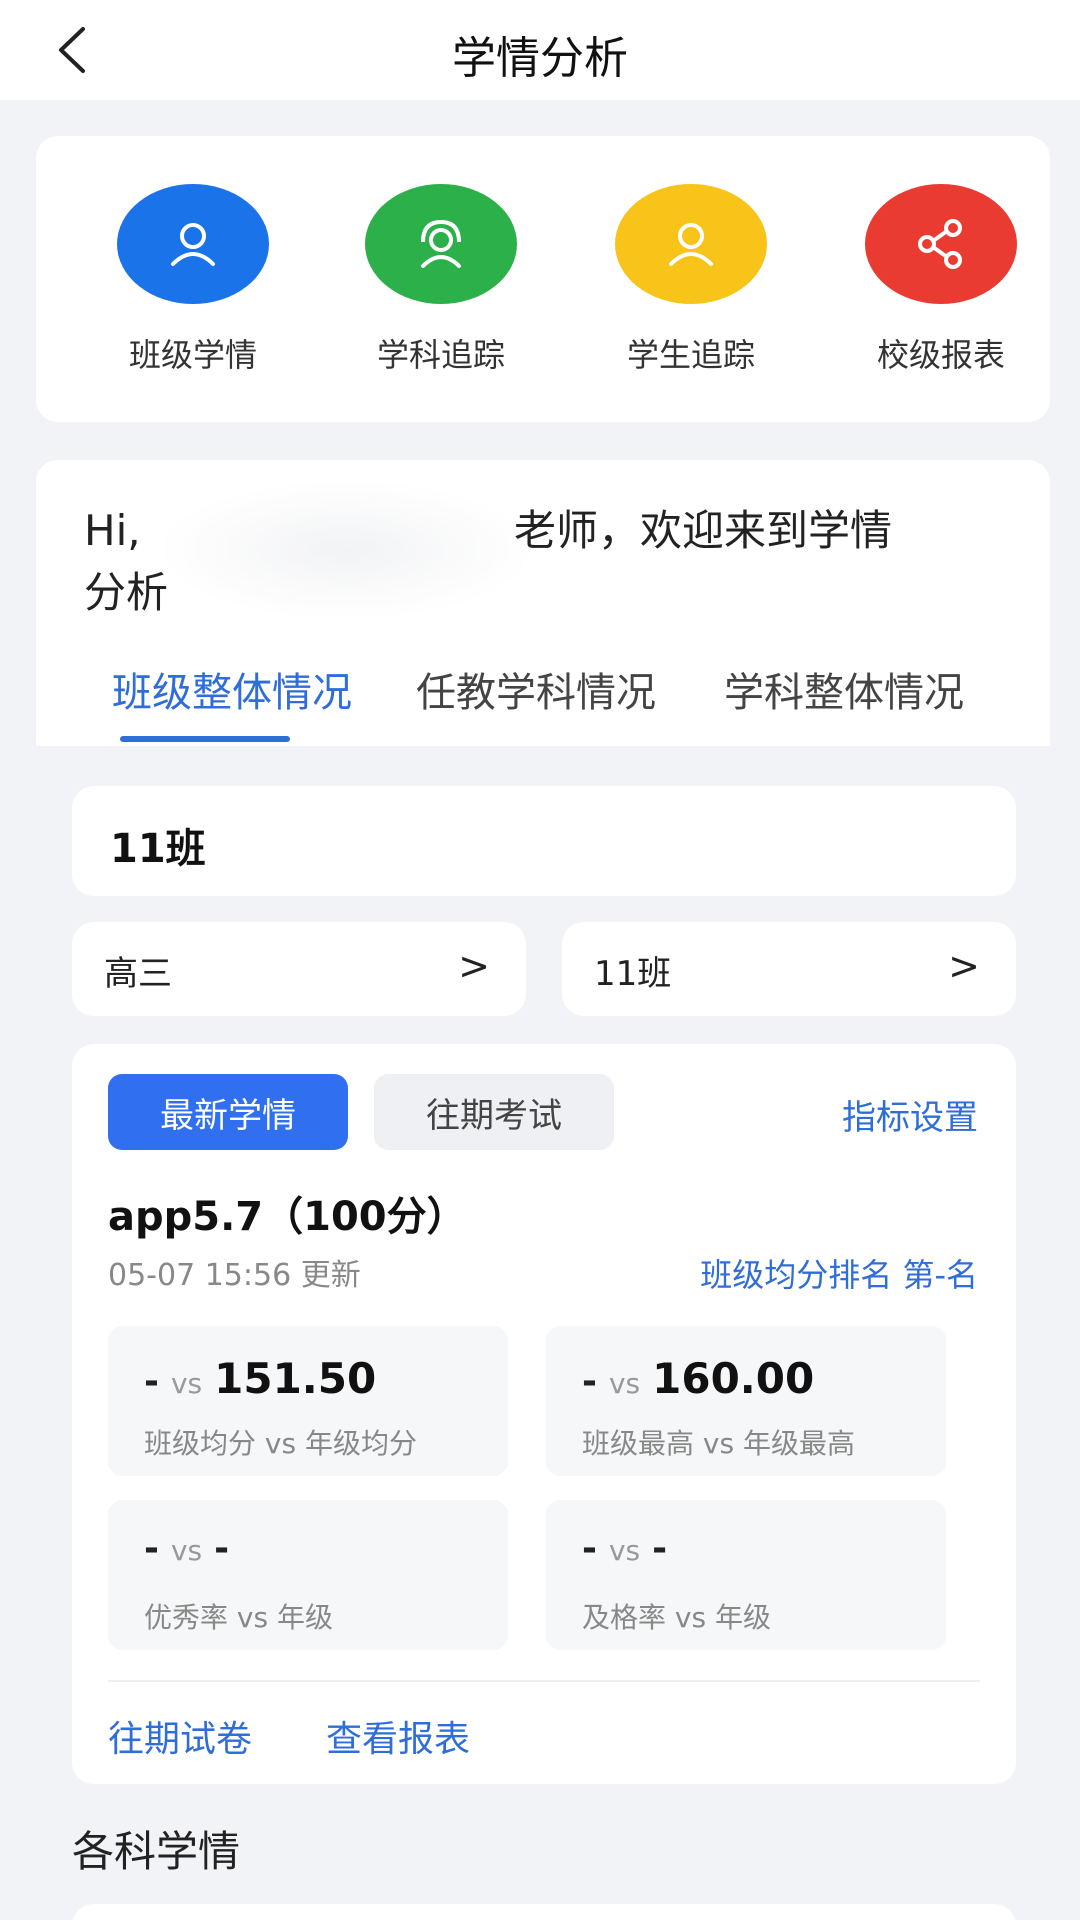 This screenshot has height=1920, width=1080. What do you see at coordinates (398, 1736) in the screenshot?
I see `view-report-link: 查看报表` at bounding box center [398, 1736].